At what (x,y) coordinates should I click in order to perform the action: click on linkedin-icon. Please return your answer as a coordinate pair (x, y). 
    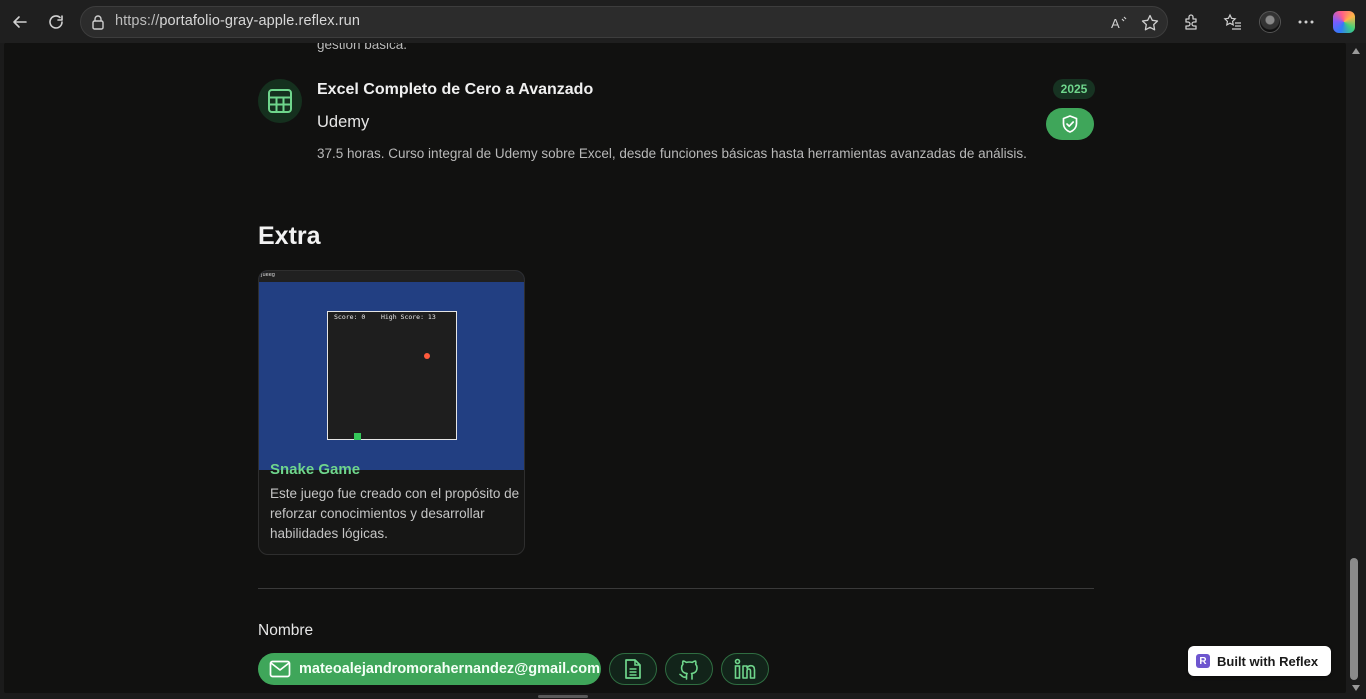
    Looking at the image, I should click on (745, 668).